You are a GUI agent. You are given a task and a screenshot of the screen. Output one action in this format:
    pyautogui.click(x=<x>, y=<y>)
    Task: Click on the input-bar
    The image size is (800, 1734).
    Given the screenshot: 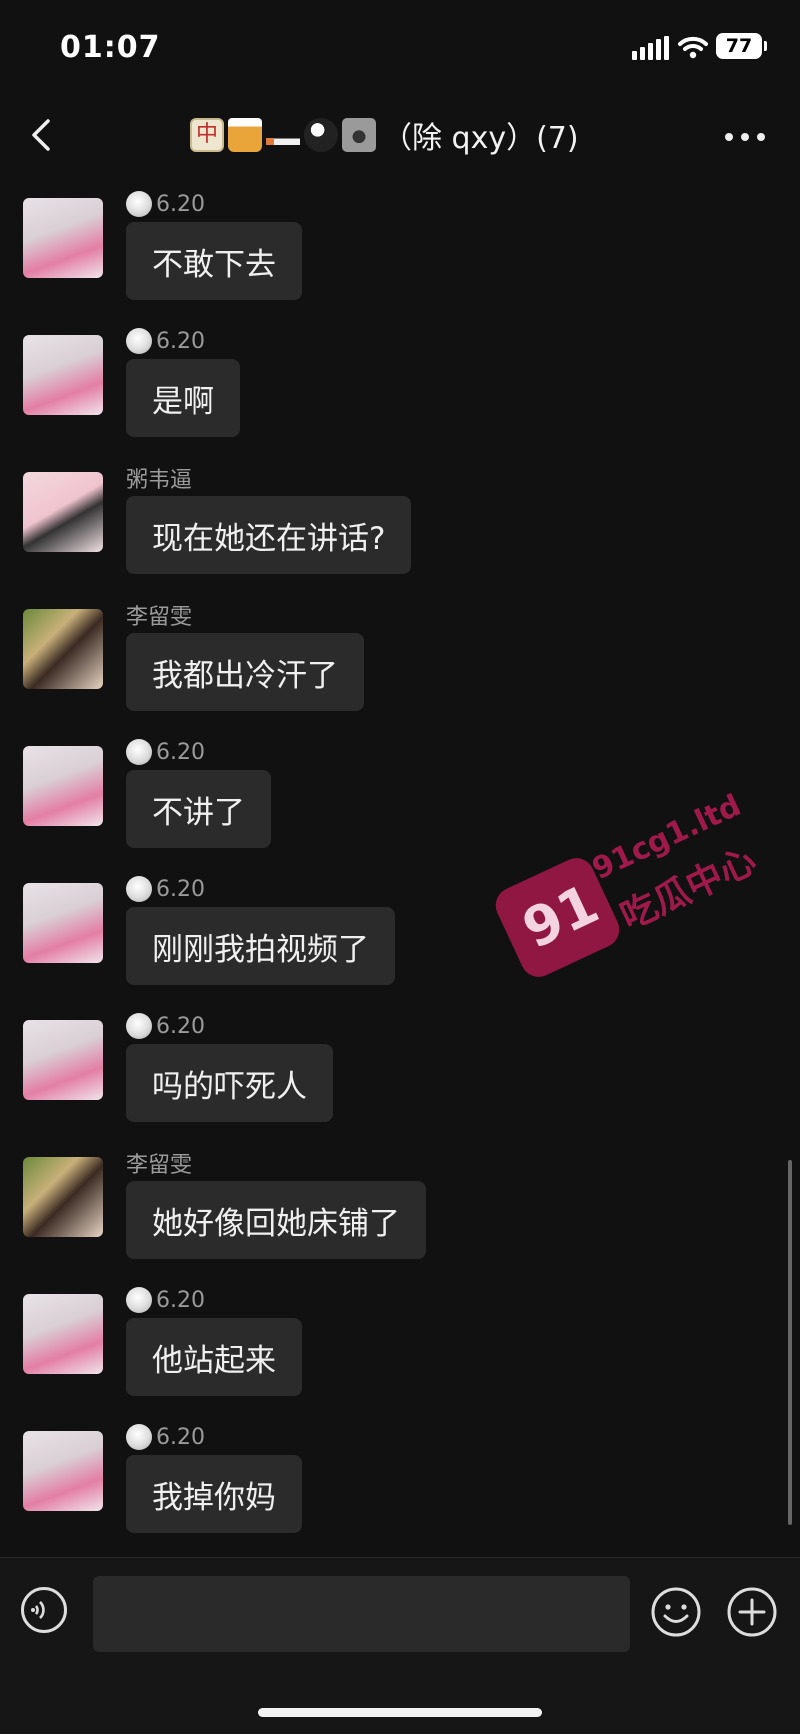 What is the action you would take?
    pyautogui.click(x=400, y=1645)
    